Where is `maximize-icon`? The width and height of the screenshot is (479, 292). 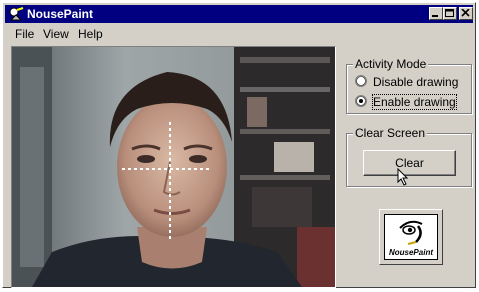
maximize-icon is located at coordinates (449, 13).